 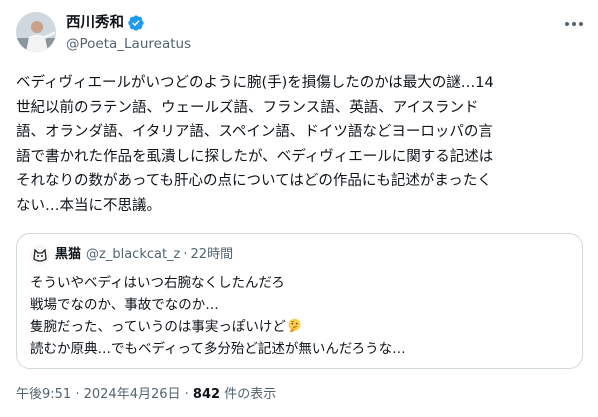 I want to click on tweet-date: 2024年4月26日, so click(x=132, y=394).